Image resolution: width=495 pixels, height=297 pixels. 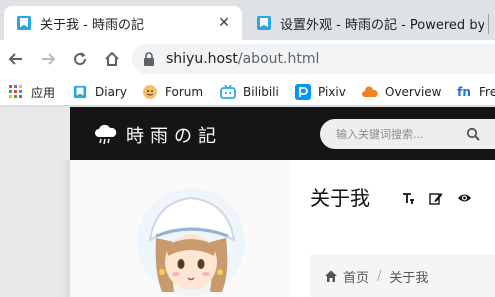 I want to click on bookmark-label: Bilibili, so click(x=261, y=92).